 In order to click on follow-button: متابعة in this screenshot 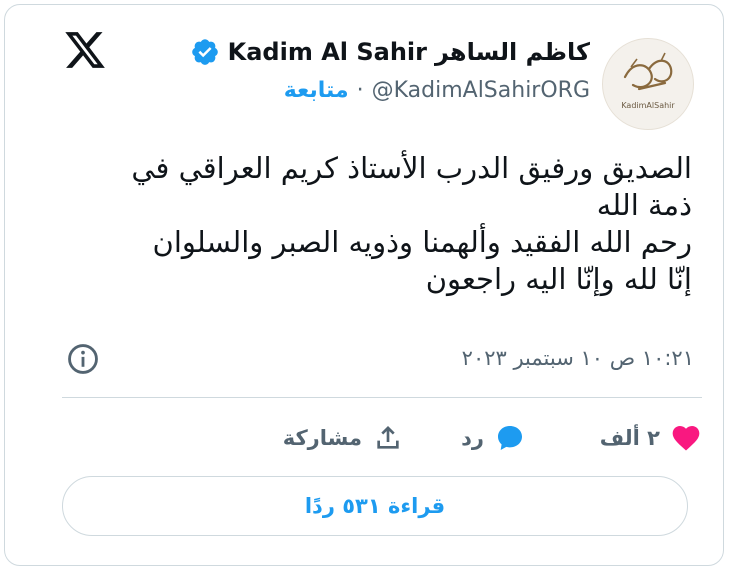, I will do `click(316, 90)`.